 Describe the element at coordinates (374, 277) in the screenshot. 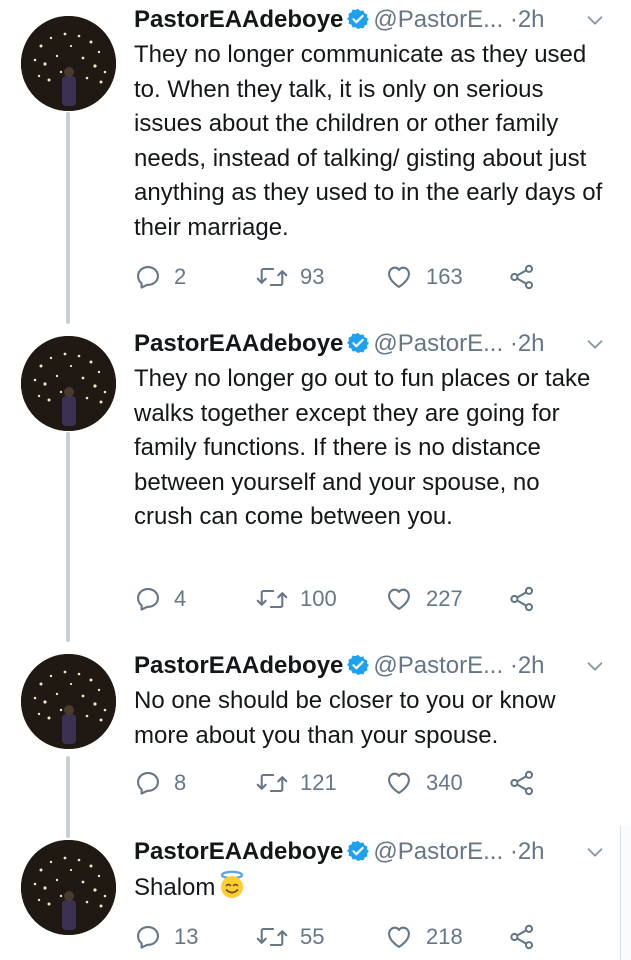

I see `tweet-actions: 2 93 163` at that location.